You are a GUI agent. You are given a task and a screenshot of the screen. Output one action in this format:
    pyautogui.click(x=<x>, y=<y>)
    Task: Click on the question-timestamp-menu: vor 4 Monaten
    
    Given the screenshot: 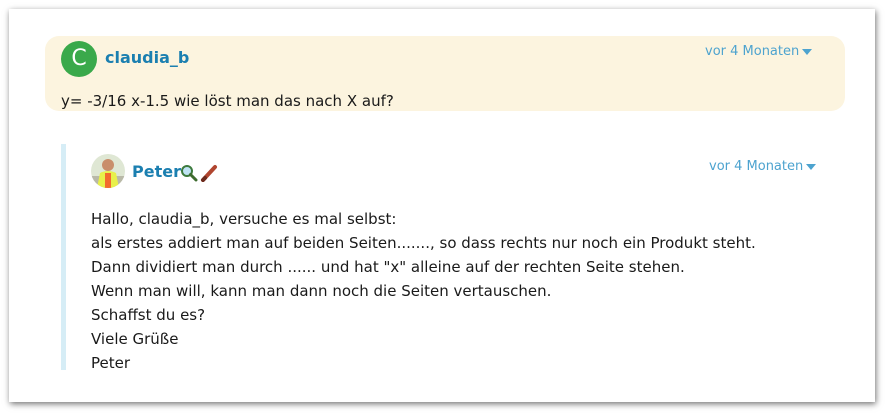 What is the action you would take?
    pyautogui.click(x=759, y=51)
    